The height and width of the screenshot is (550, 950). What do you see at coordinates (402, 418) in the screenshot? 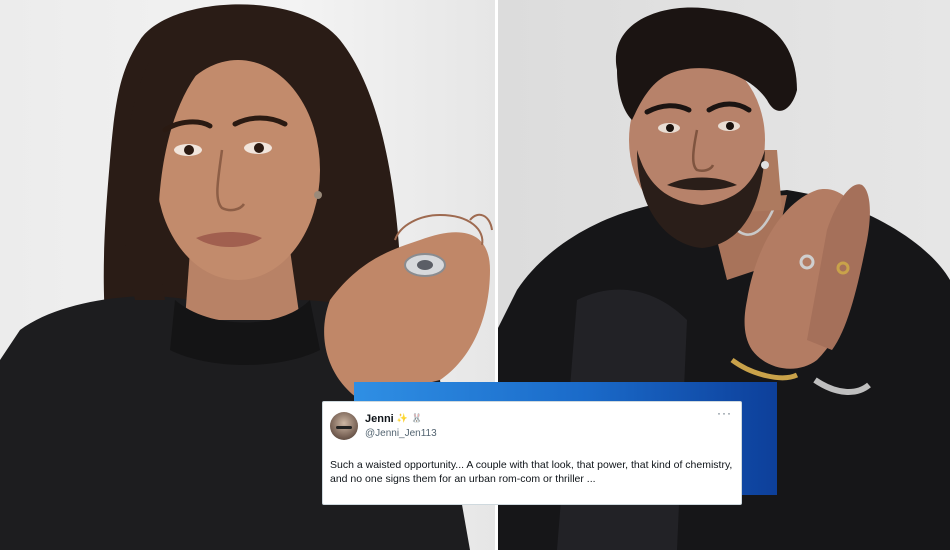
I see `sparkles-emoji: ✨` at bounding box center [402, 418].